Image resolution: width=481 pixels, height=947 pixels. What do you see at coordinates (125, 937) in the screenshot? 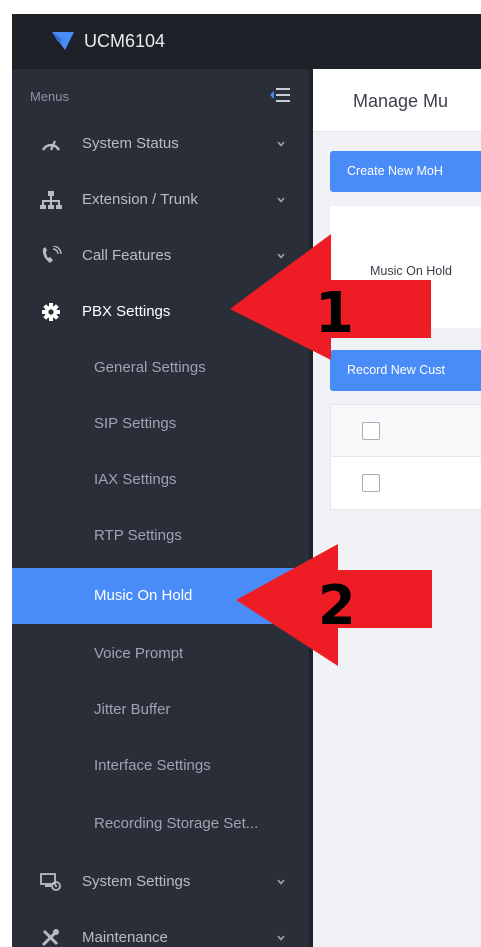
I see `sidebar-item-label: Maintenance` at bounding box center [125, 937].